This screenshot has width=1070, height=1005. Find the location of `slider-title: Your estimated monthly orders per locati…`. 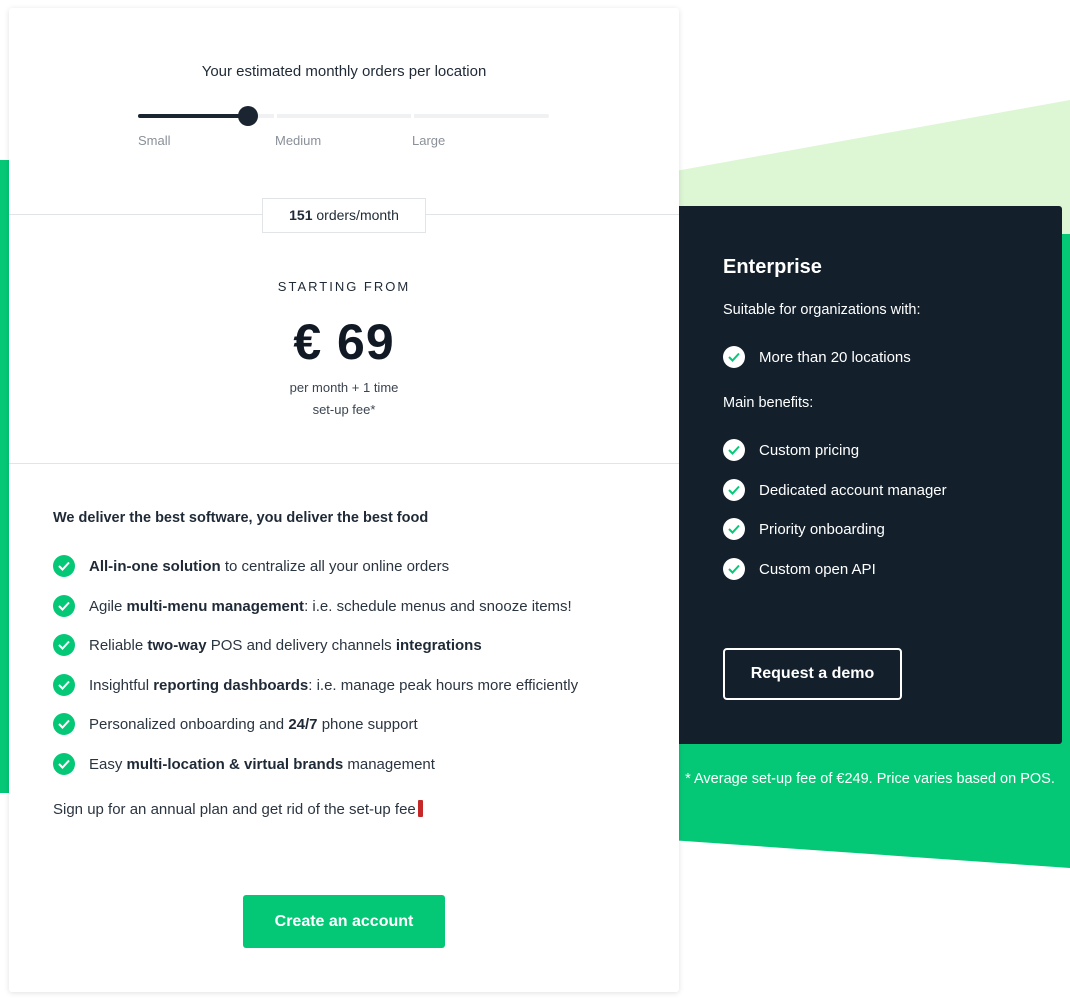

slider-title: Your estimated monthly orders per locati… is located at coordinates (344, 71).